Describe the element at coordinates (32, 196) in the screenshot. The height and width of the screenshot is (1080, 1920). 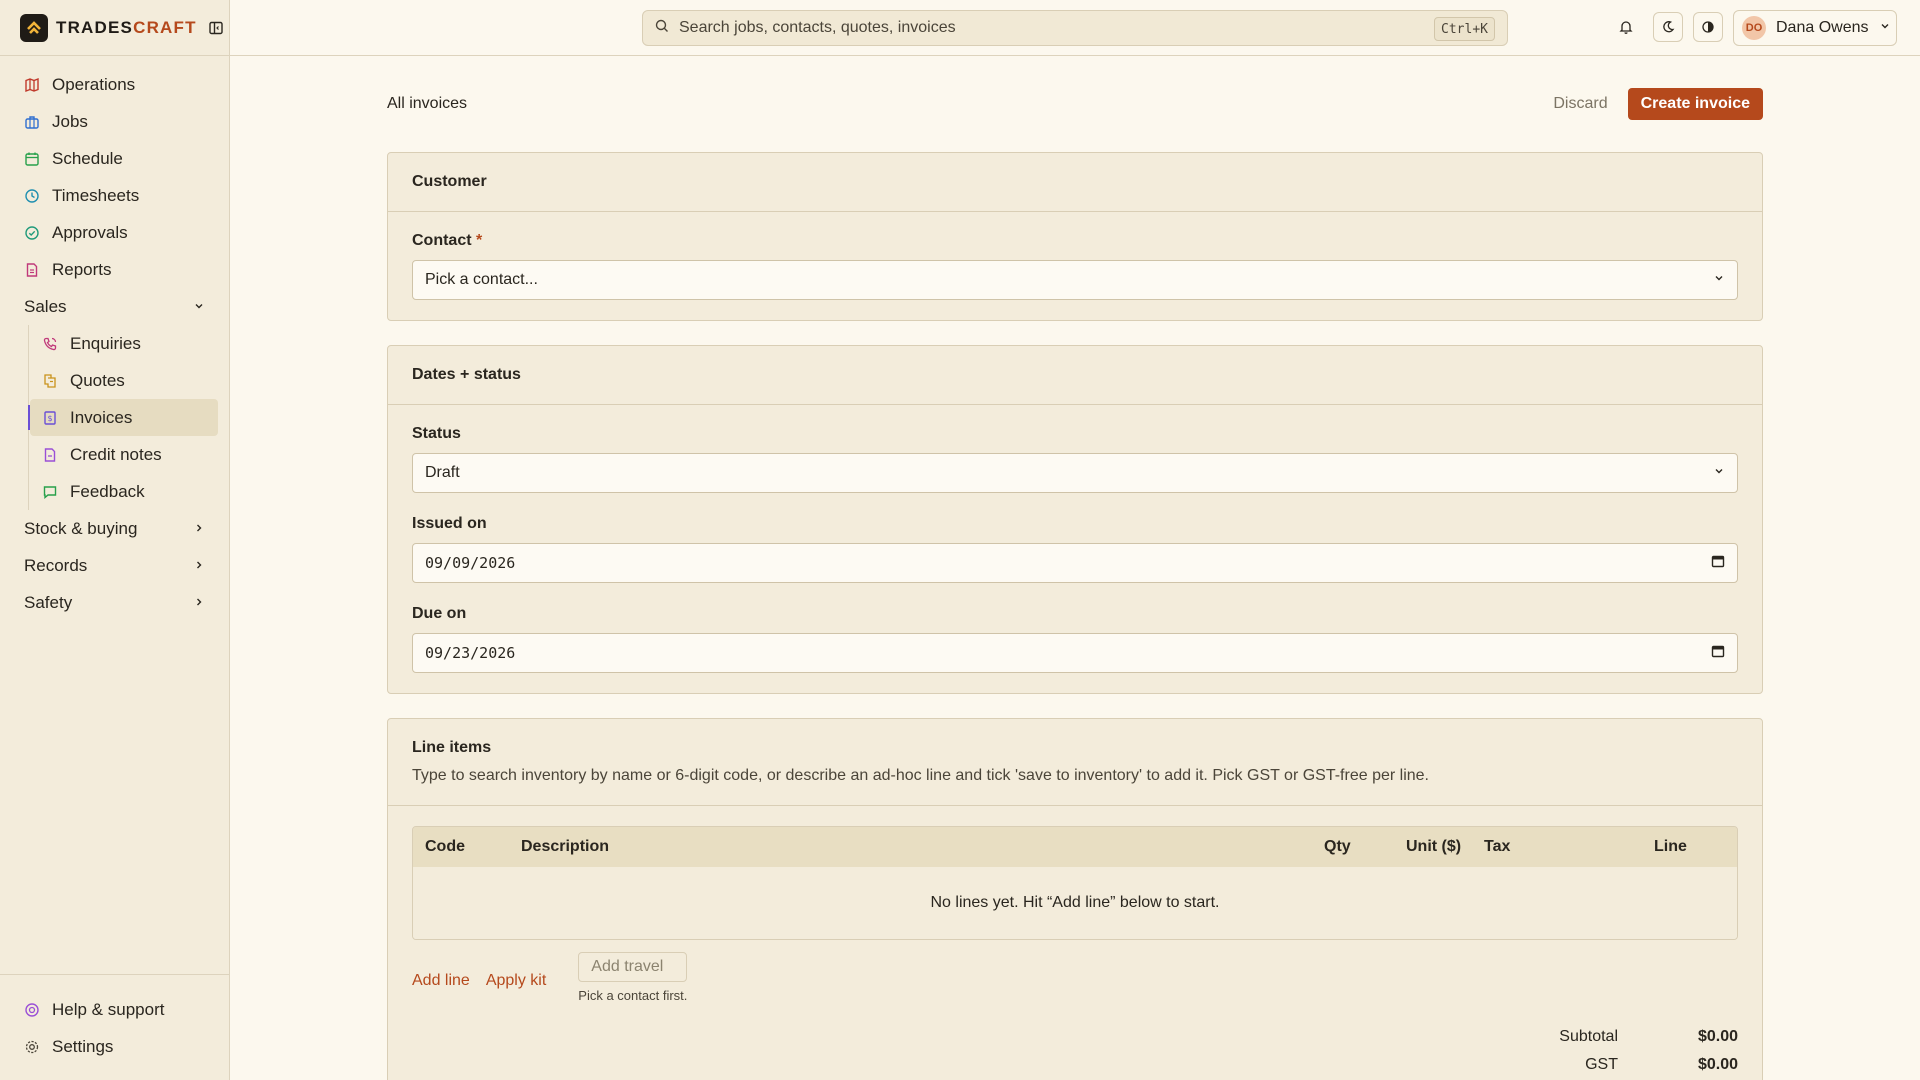
I see `clock-icon` at that location.